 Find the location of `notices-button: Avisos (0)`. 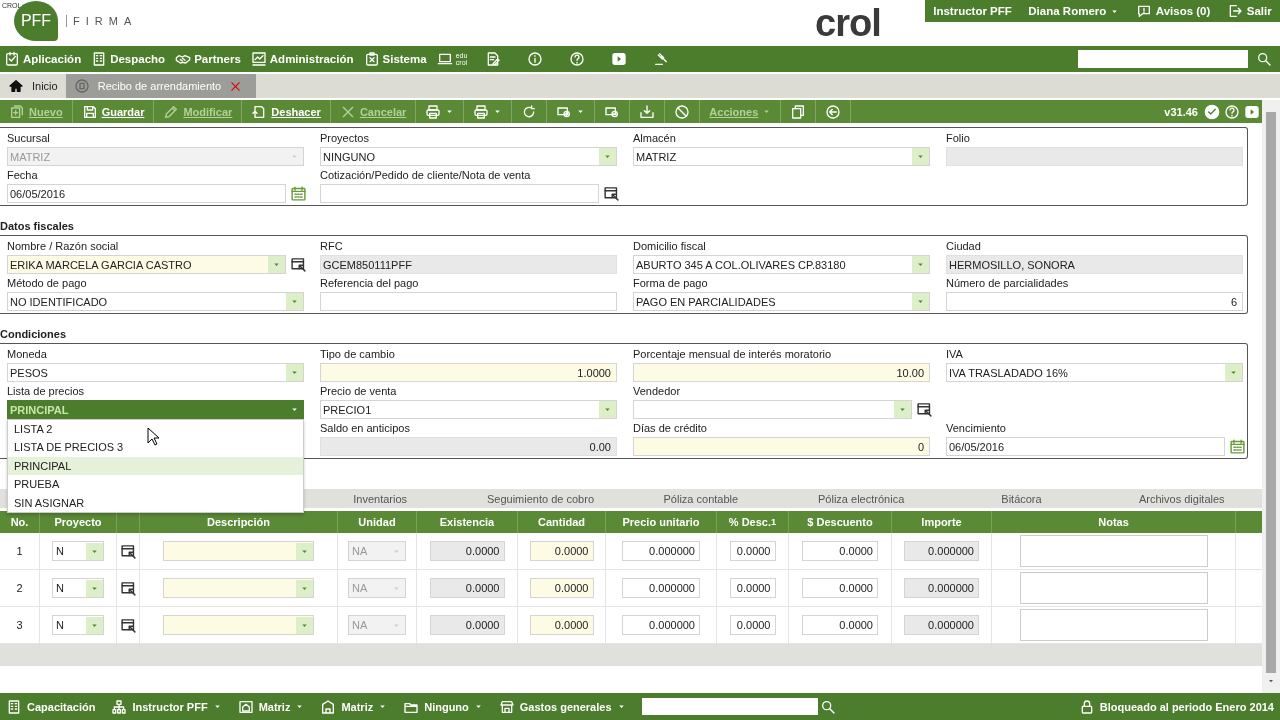

notices-button: Avisos (0) is located at coordinates (1173, 11).